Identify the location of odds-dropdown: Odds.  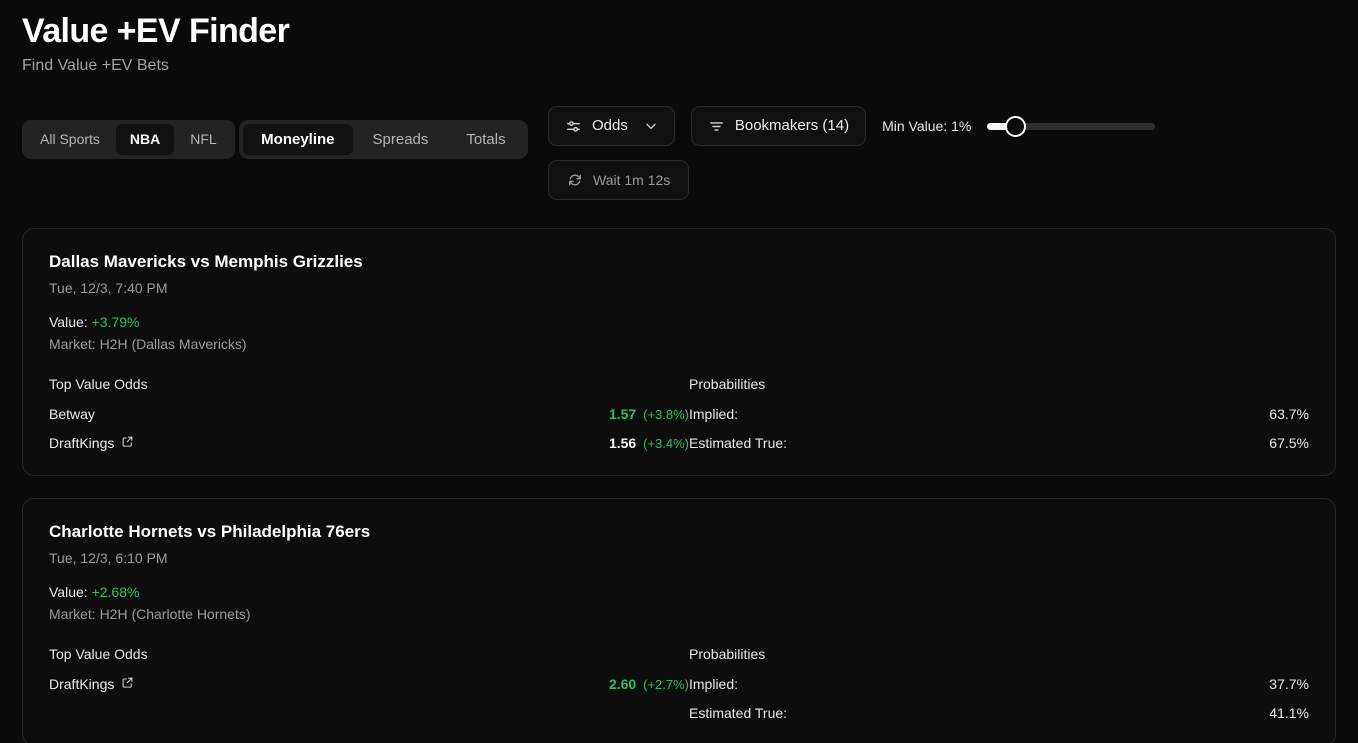
(611, 126).